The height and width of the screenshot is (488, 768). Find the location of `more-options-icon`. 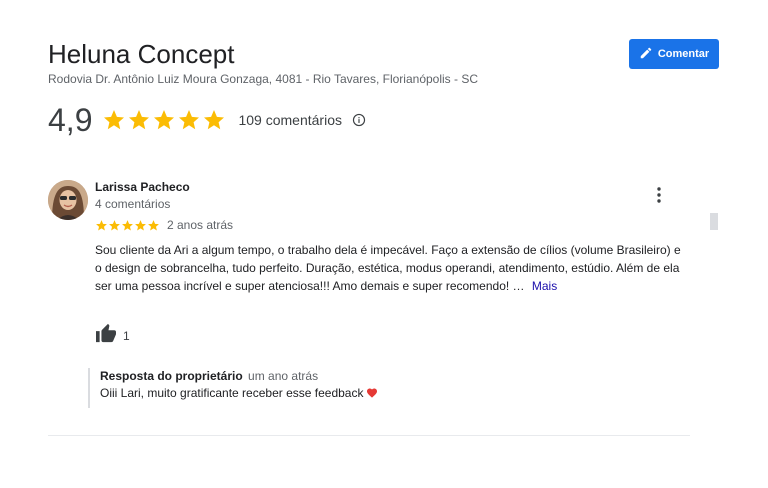

more-options-icon is located at coordinates (659, 195).